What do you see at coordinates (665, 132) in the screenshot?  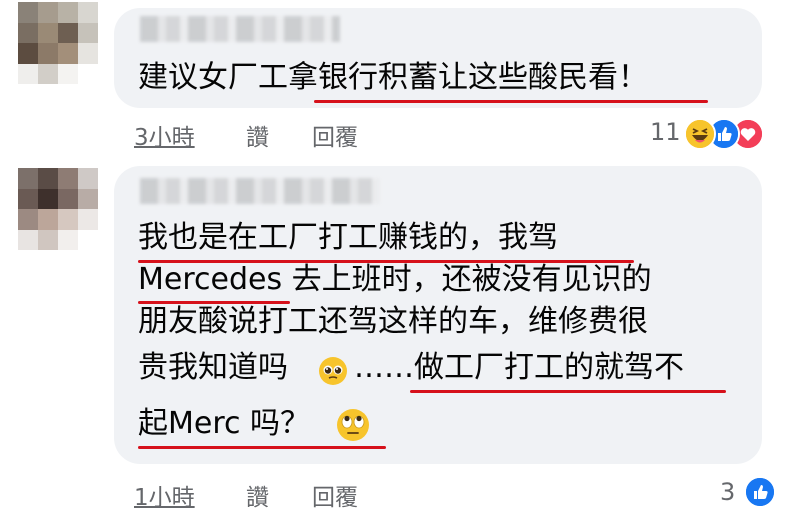 I see `reaction-count: 11` at bounding box center [665, 132].